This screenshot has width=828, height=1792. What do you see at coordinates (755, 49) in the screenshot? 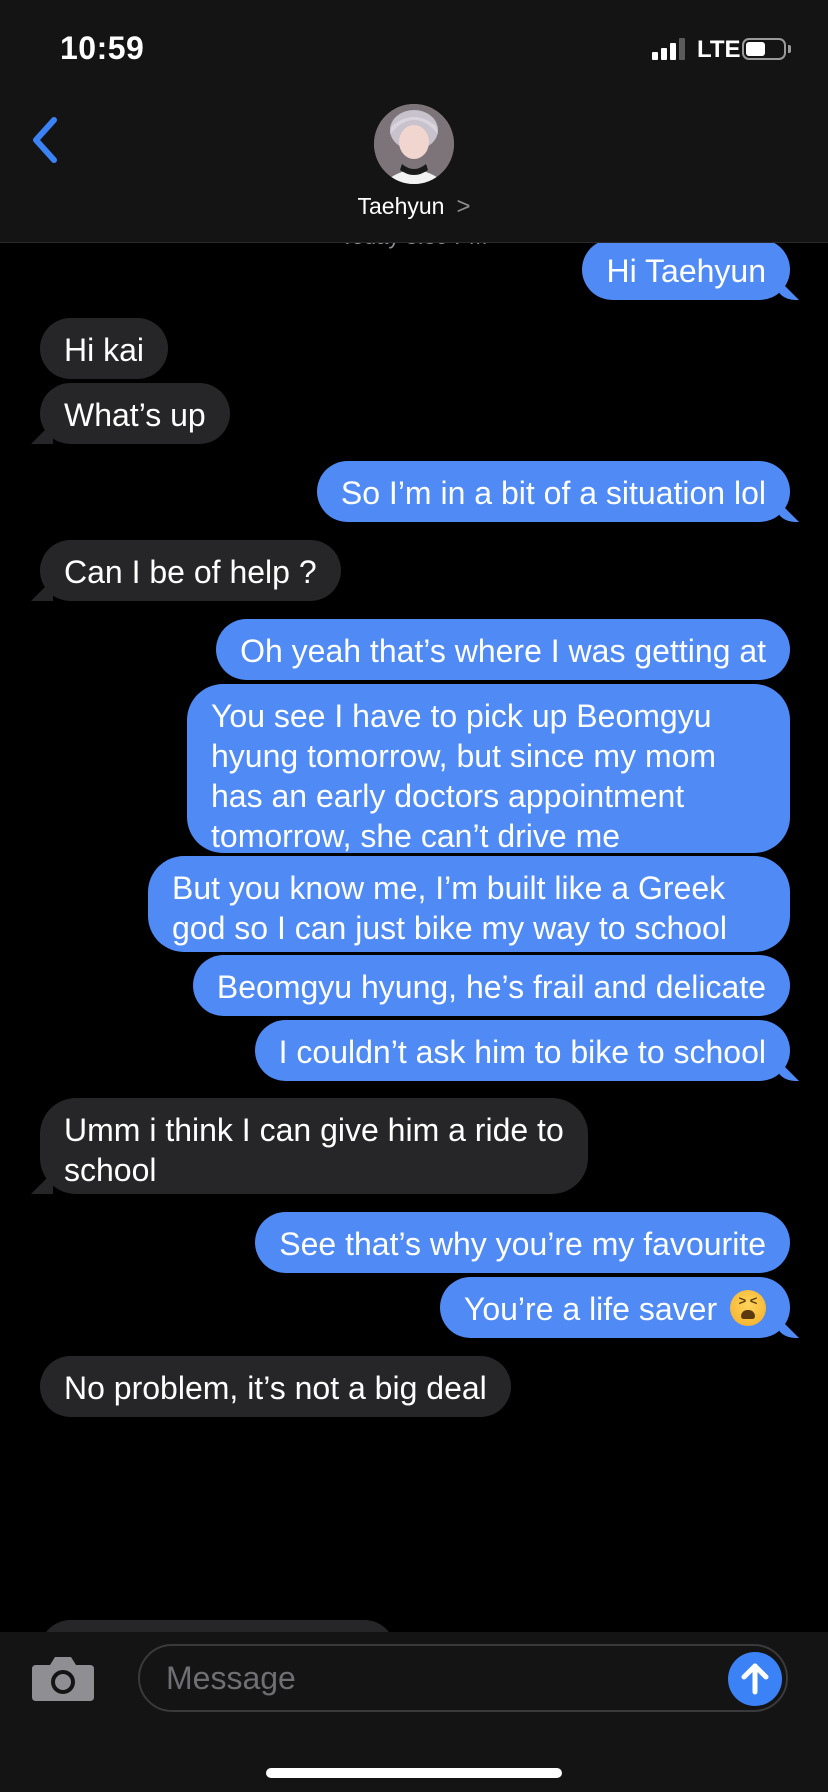
I see `battery-level` at bounding box center [755, 49].